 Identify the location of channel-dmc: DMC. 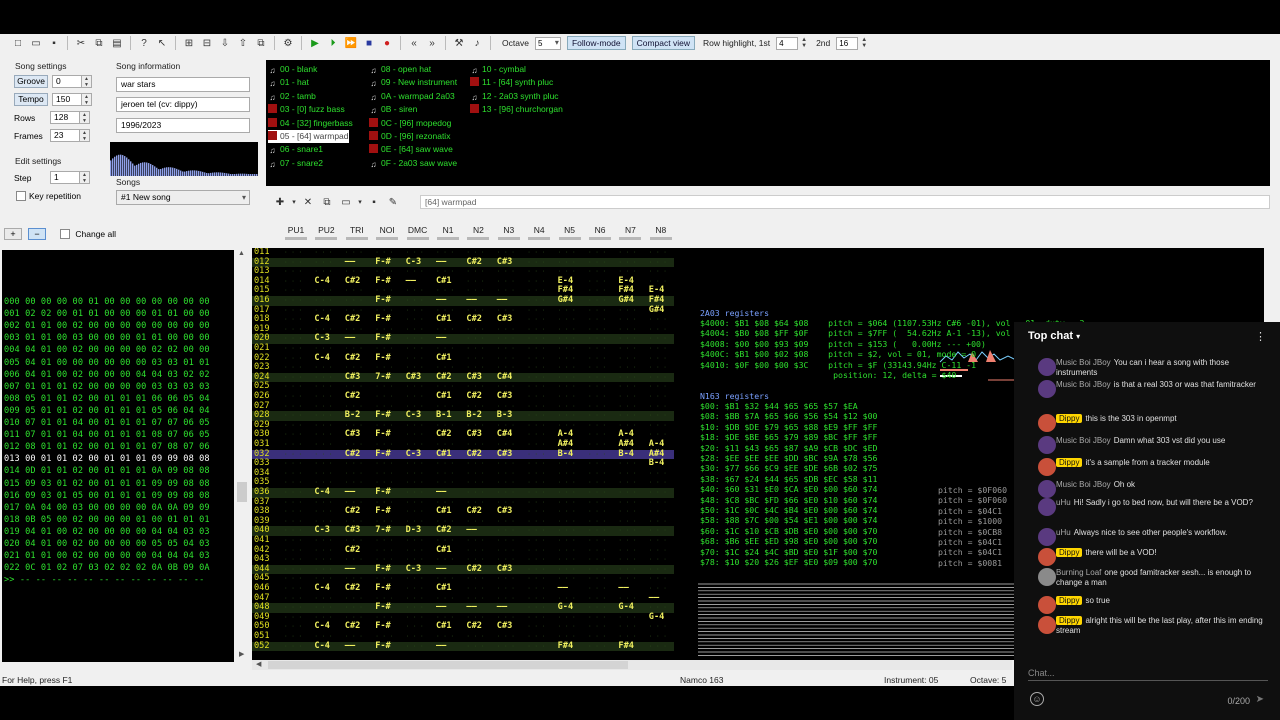
(418, 232).